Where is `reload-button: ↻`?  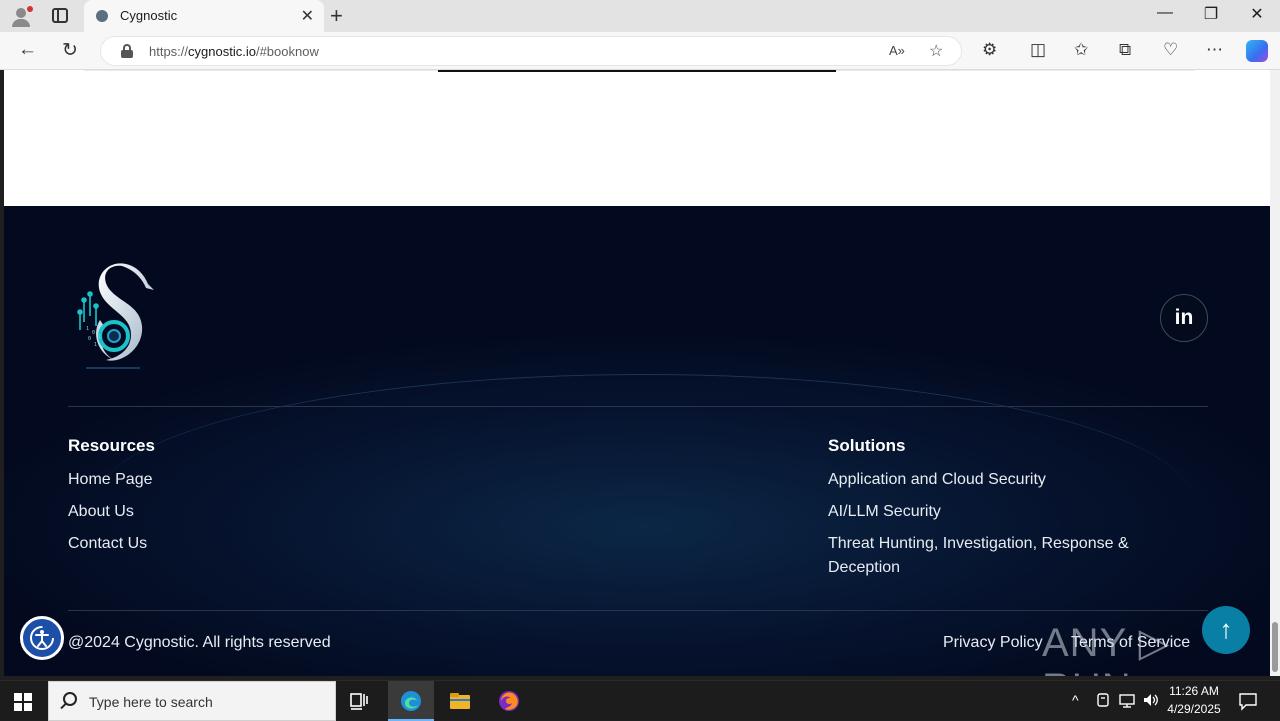
reload-button: ↻ is located at coordinates (70, 50).